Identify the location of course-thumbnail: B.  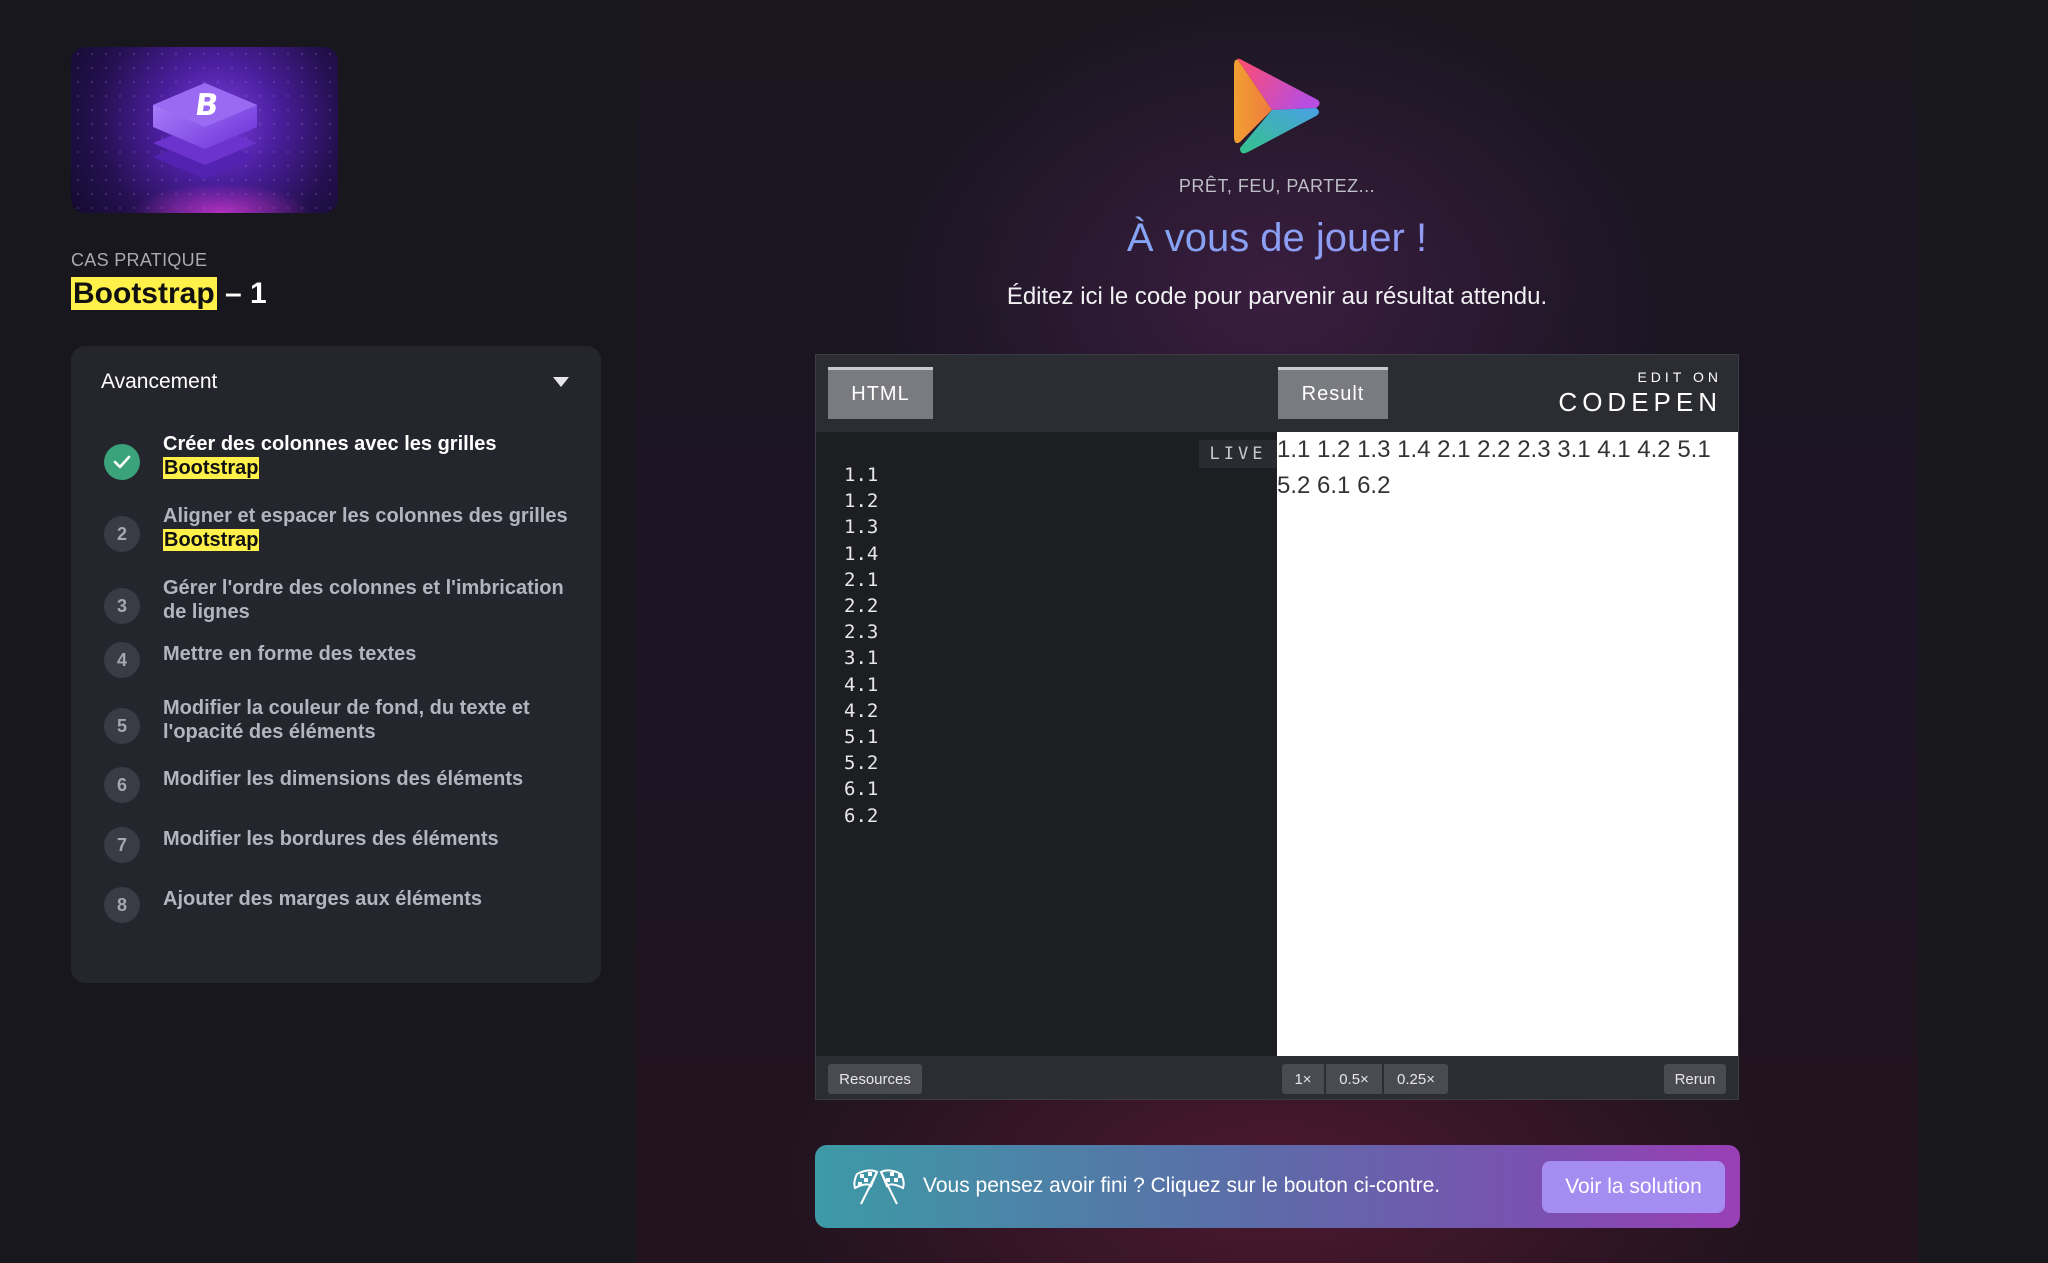
(204, 130).